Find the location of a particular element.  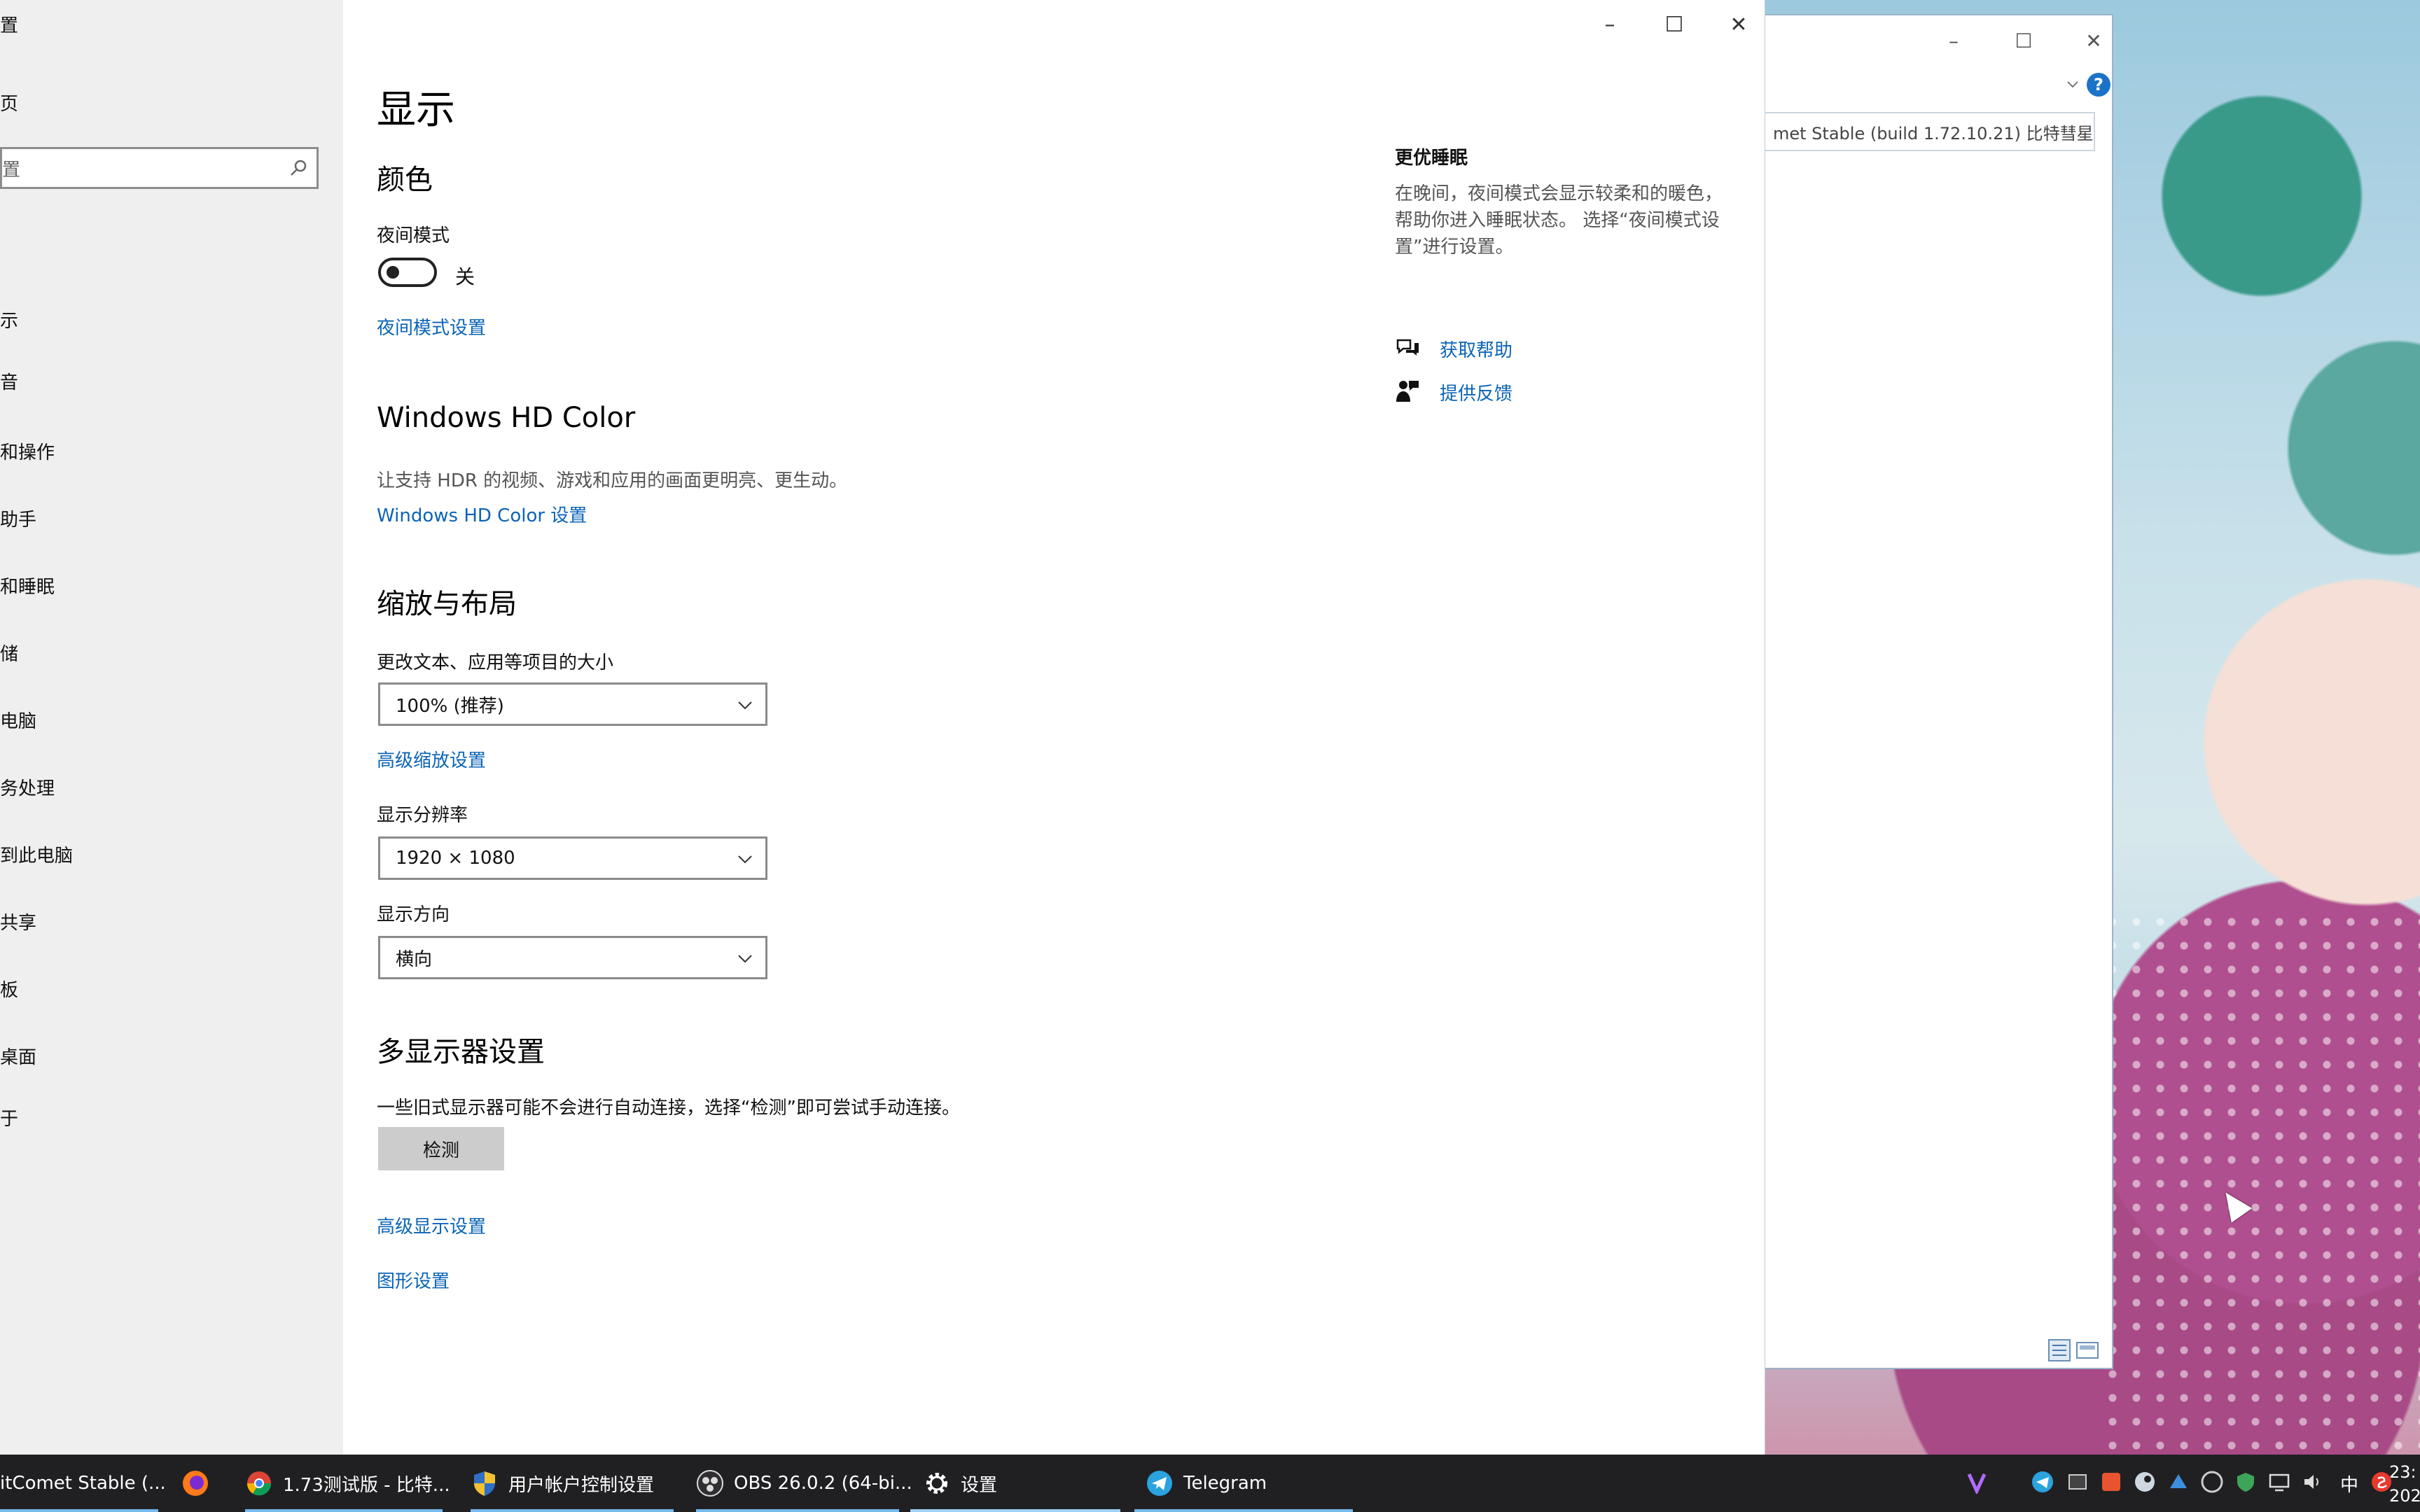

firefox-icon is located at coordinates (196, 1483).